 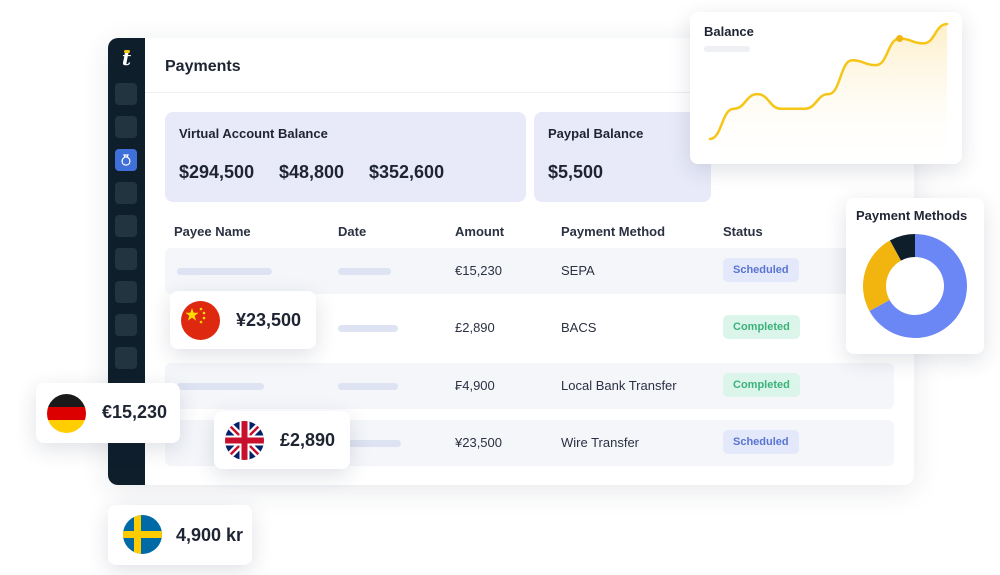 I want to click on balance-chart-card: Balance, so click(x=826, y=88).